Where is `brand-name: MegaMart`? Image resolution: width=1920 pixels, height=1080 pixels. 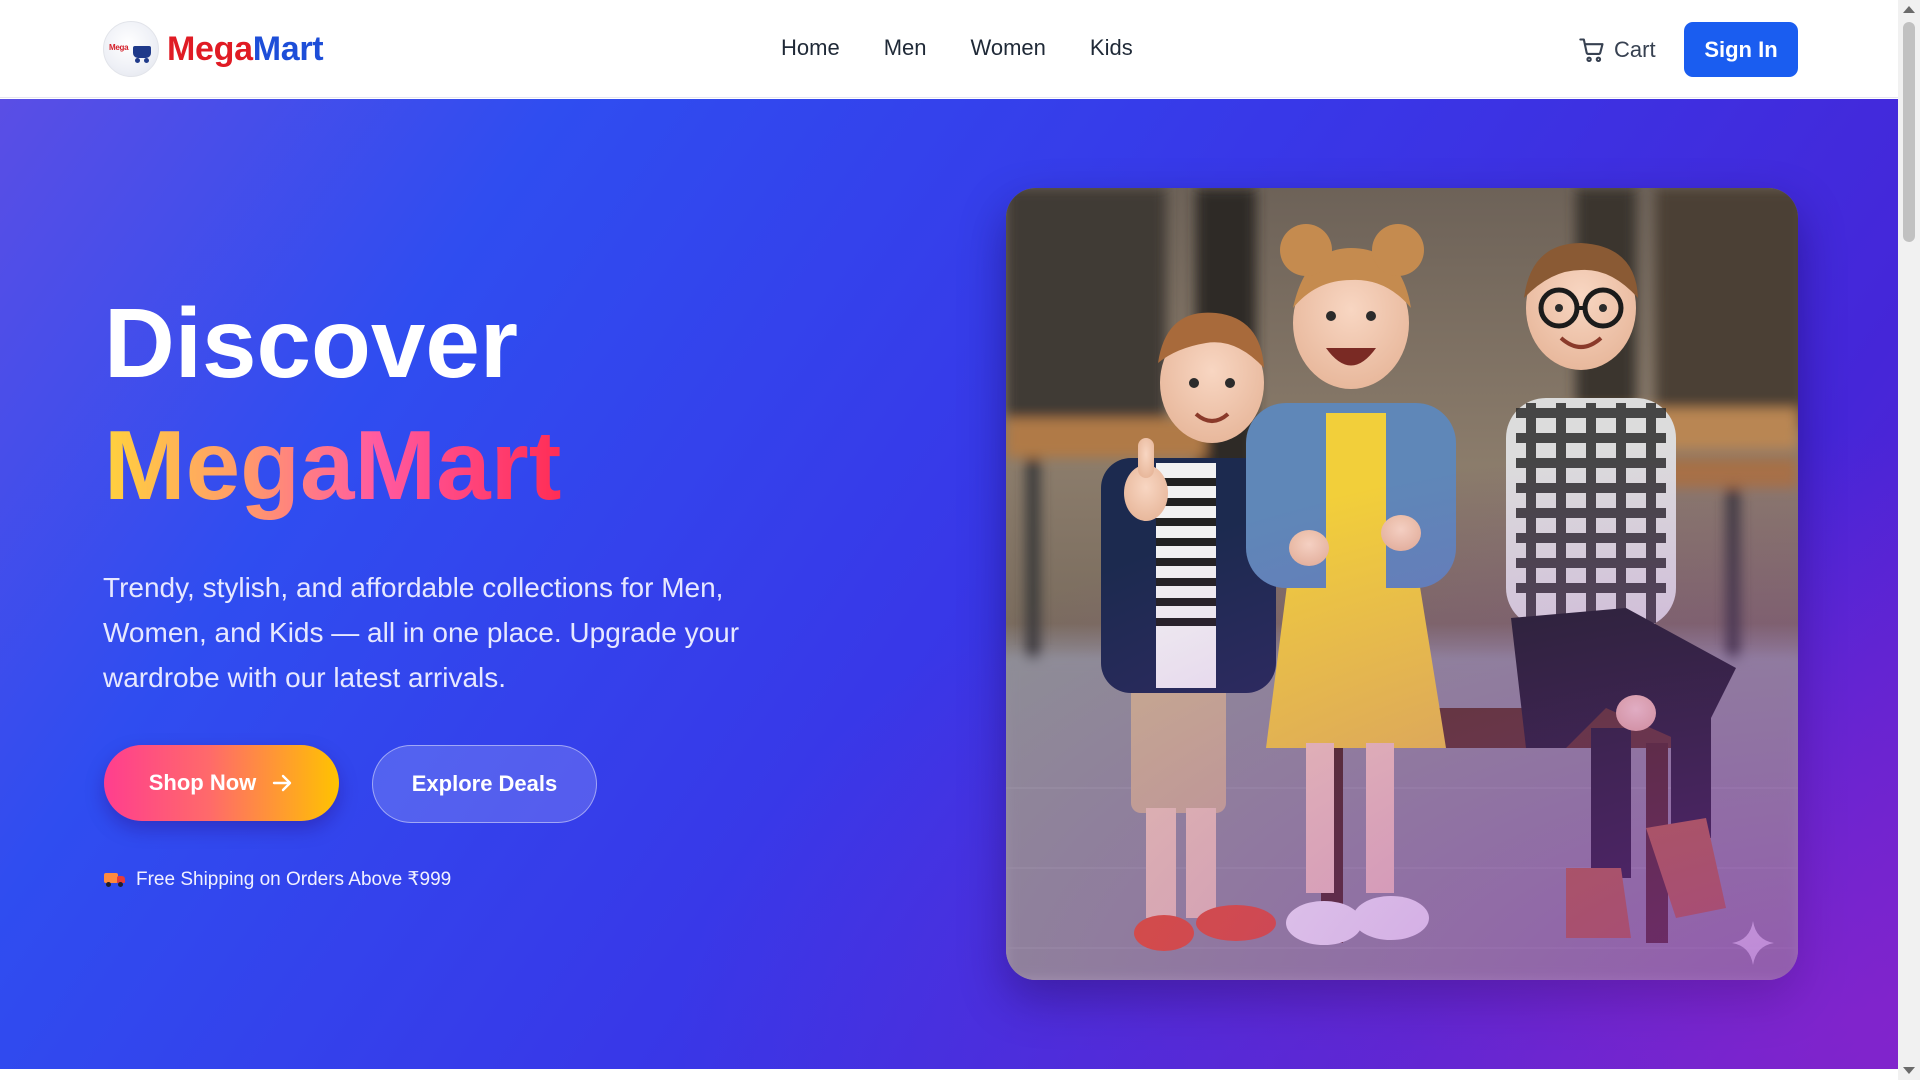 brand-name: MegaMart is located at coordinates (245, 49).